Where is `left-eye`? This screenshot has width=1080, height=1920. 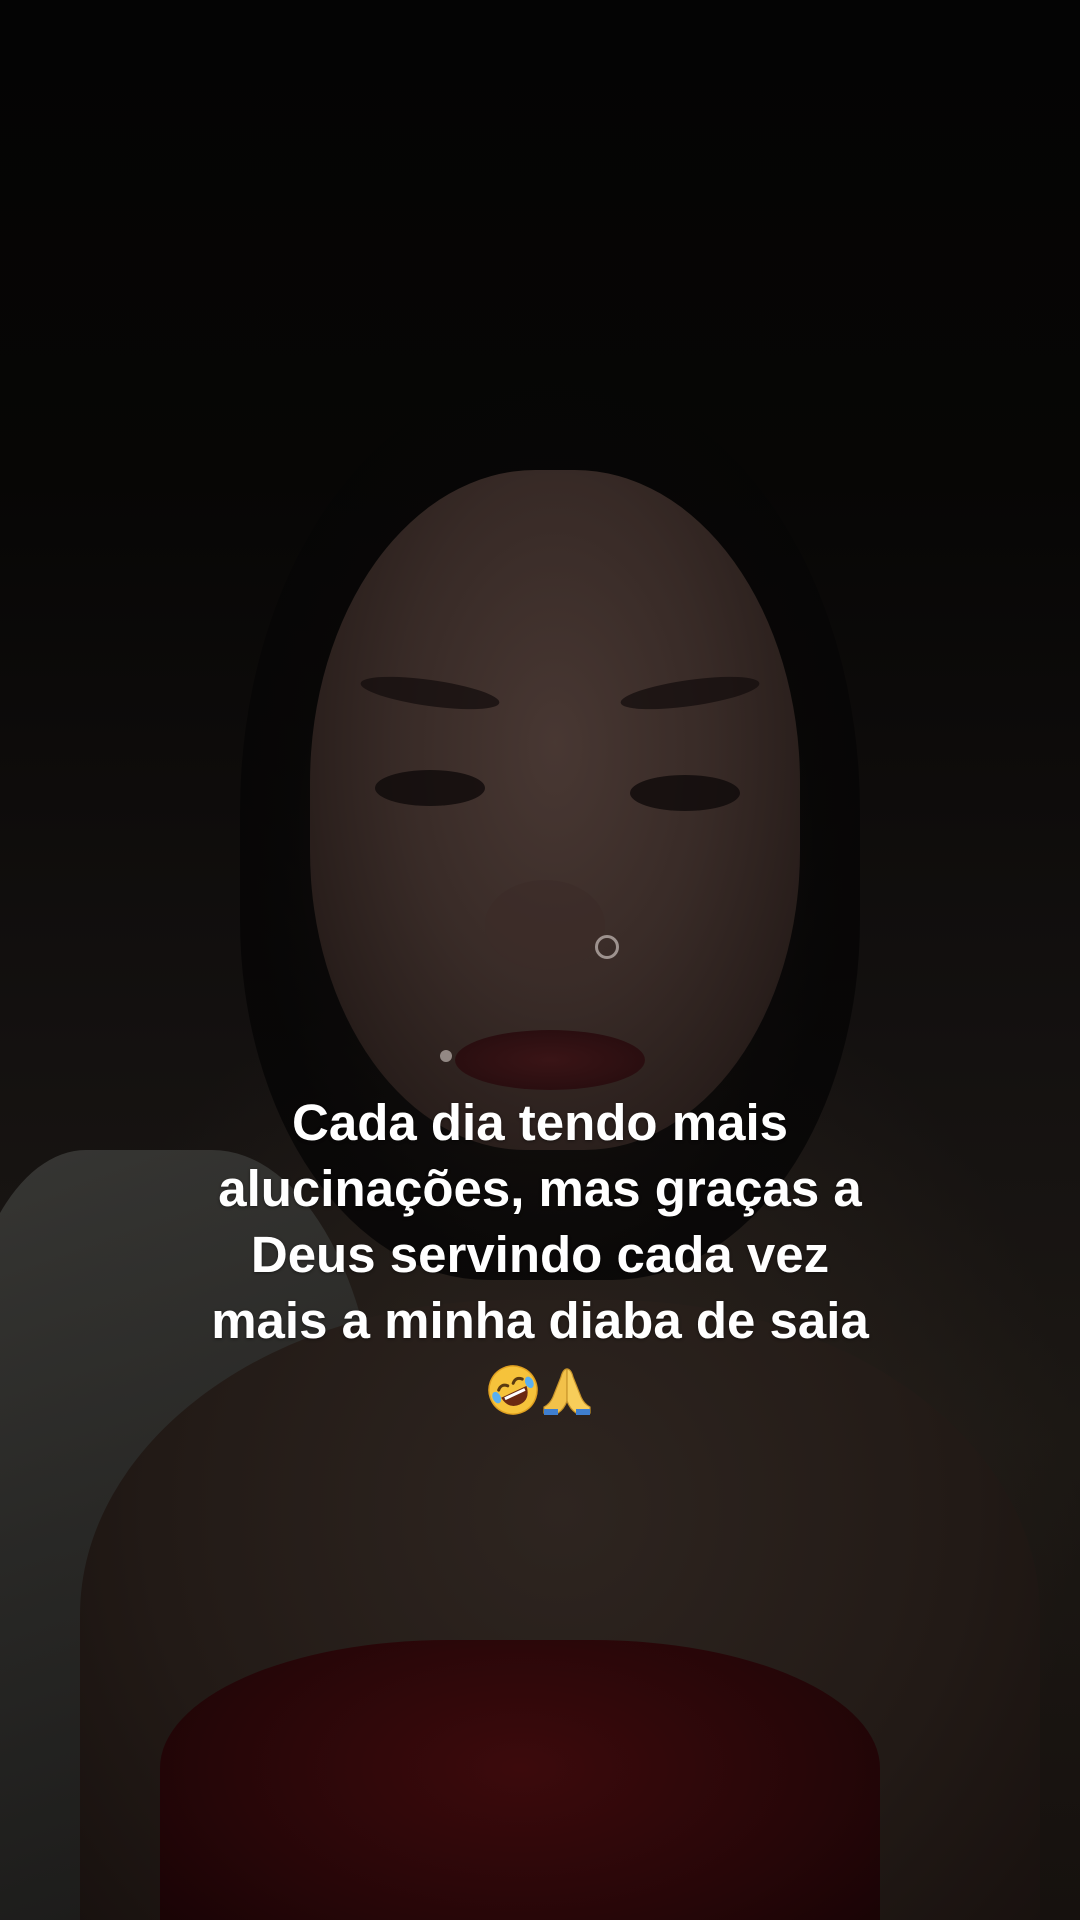
left-eye is located at coordinates (430, 788).